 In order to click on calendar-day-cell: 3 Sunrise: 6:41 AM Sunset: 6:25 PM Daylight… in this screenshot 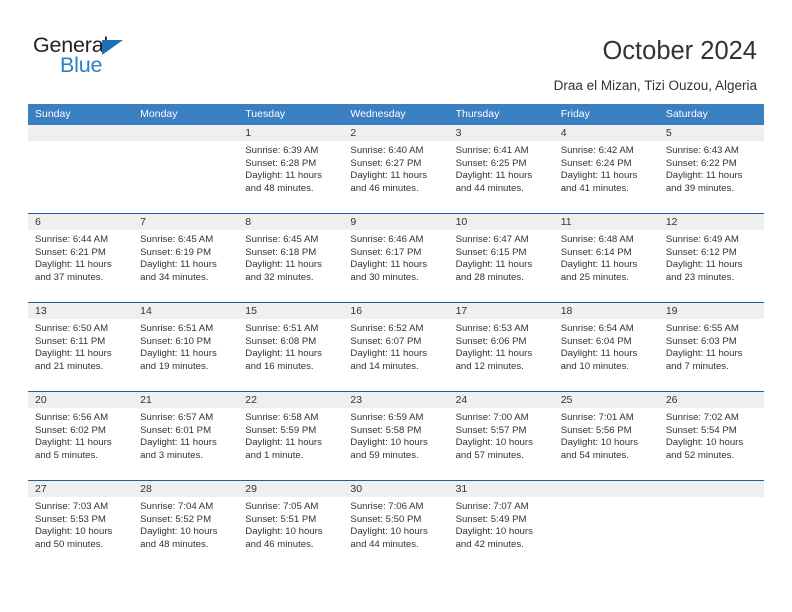, I will do `click(501, 169)`.